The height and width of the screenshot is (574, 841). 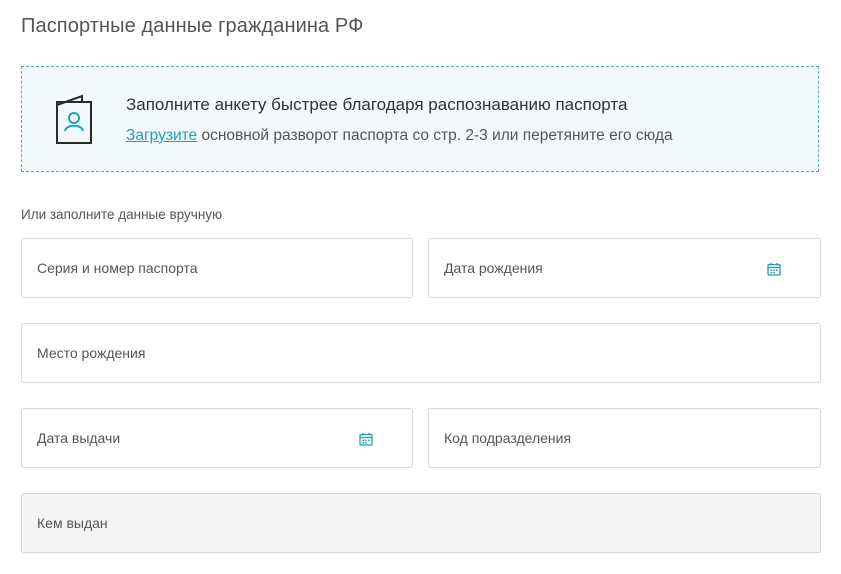 What do you see at coordinates (72, 523) in the screenshot?
I see `issued-by-placeholder: Кем выдан` at bounding box center [72, 523].